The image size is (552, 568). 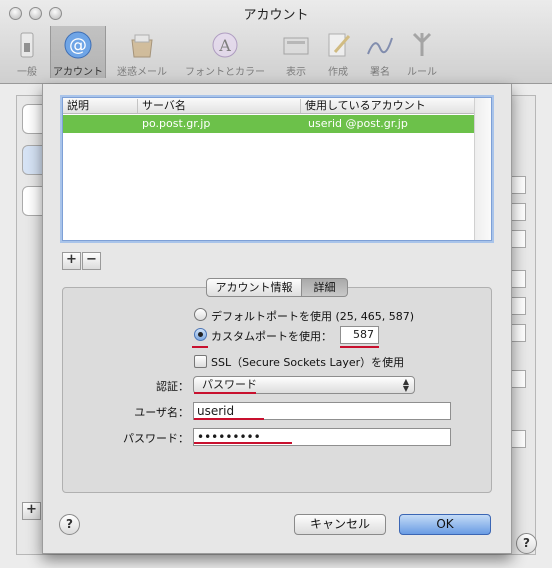 What do you see at coordinates (200, 334) in the screenshot?
I see `custom-port-radio` at bounding box center [200, 334].